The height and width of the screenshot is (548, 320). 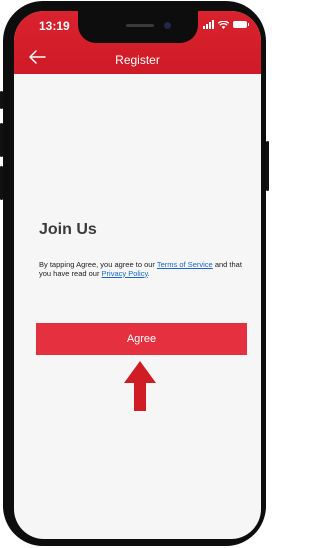 I want to click on terms-suffix: ., so click(x=148, y=273).